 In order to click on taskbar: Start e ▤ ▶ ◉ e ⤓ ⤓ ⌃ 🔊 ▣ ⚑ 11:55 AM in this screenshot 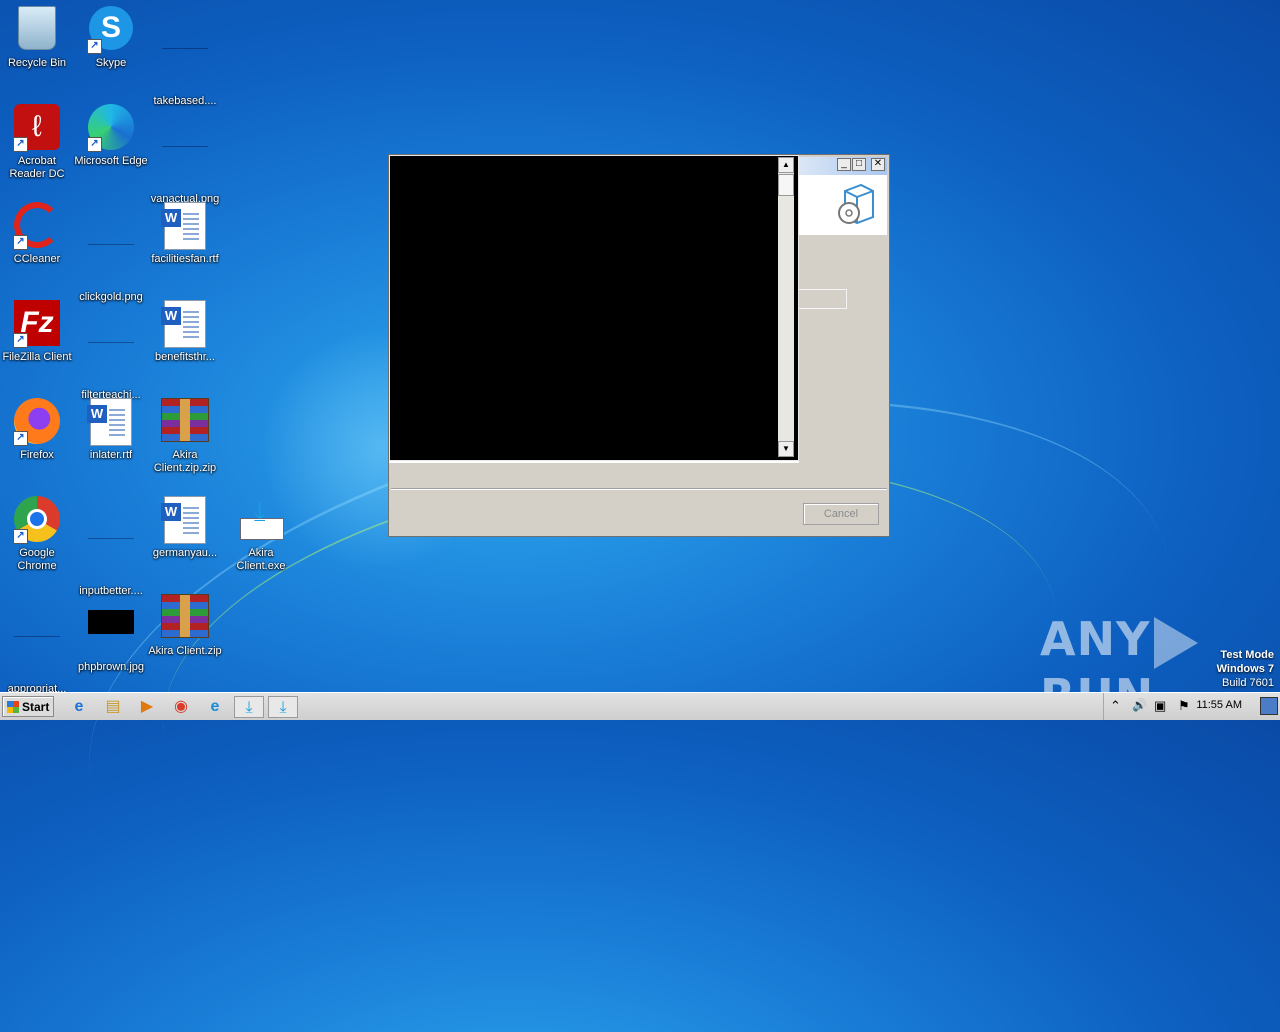, I will do `click(640, 706)`.